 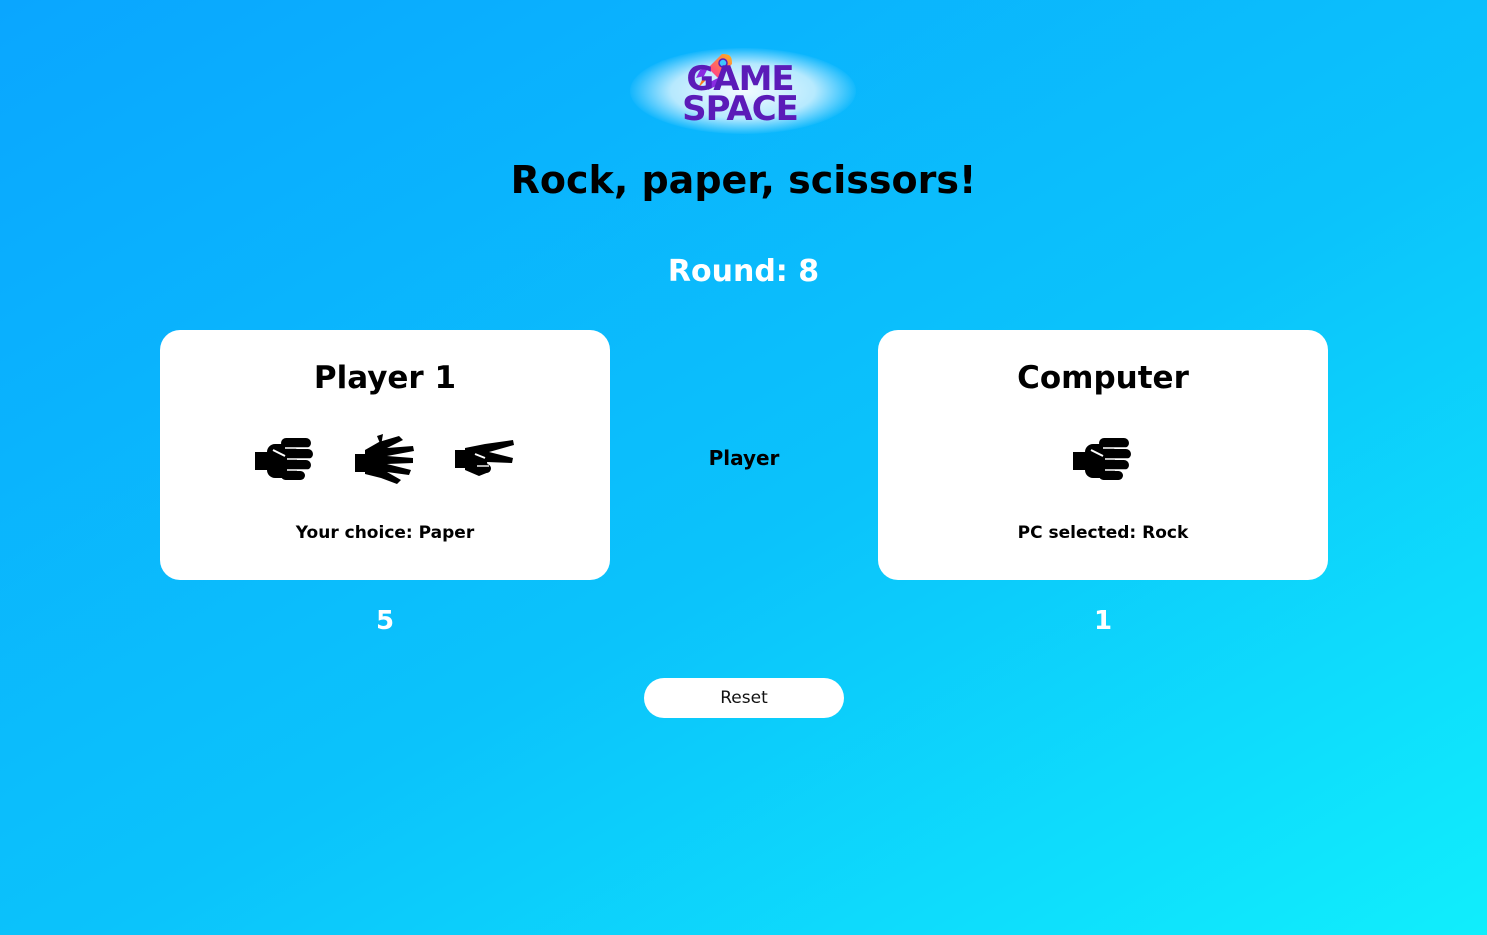 What do you see at coordinates (744, 698) in the screenshot?
I see `reset-button: Reset` at bounding box center [744, 698].